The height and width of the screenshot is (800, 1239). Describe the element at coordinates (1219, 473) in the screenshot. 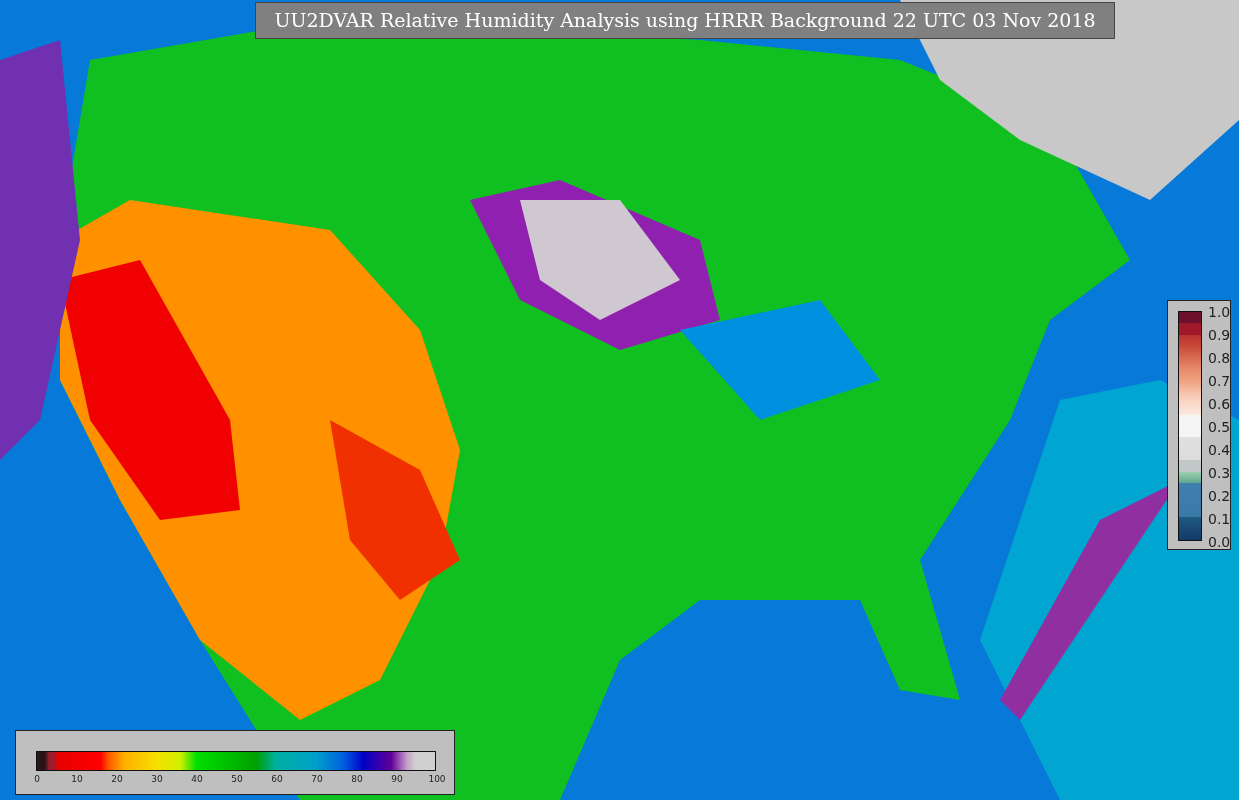

I see `tick-label: 0.3` at that location.